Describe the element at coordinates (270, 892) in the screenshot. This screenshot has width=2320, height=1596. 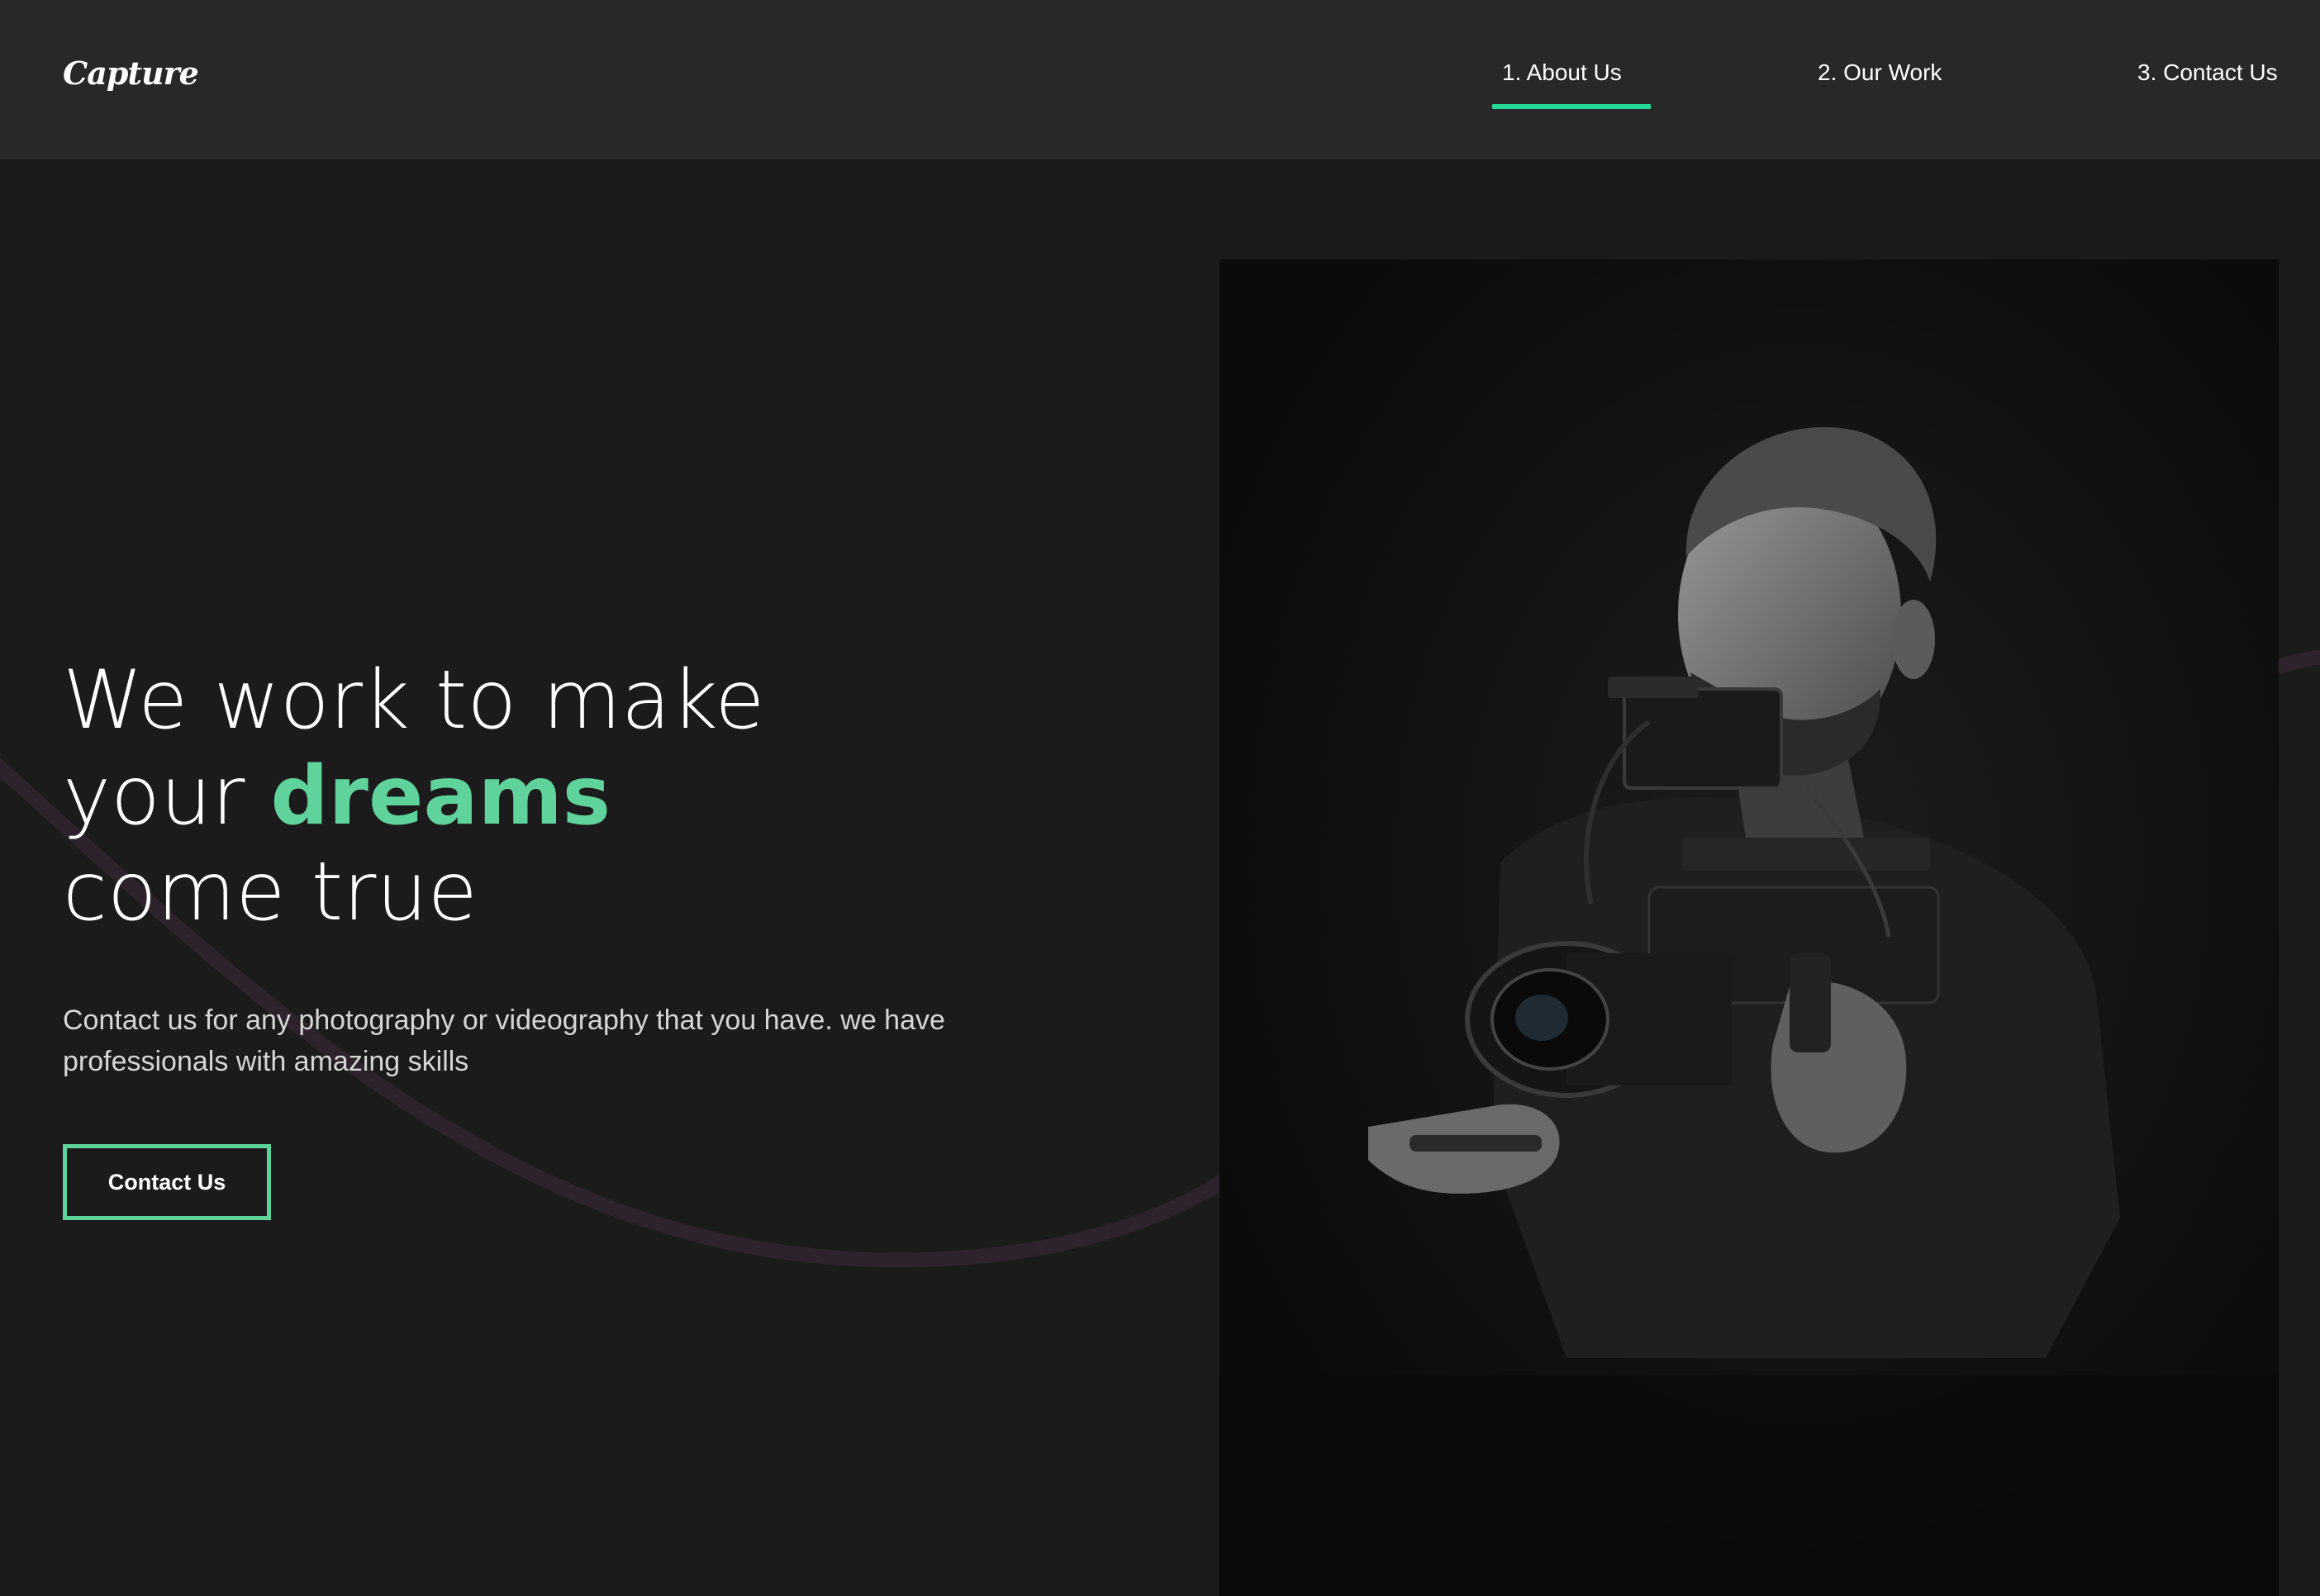
I see `headline-line-3: come true` at that location.